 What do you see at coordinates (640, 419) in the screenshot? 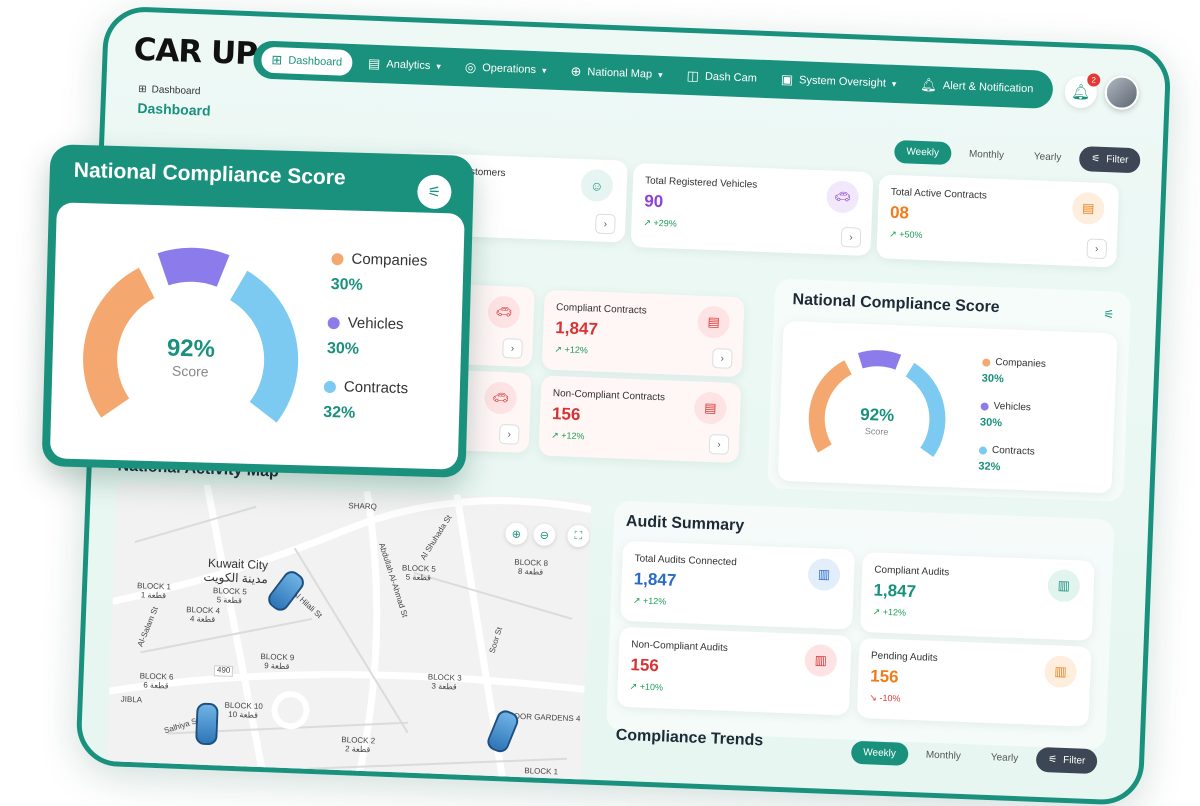
I see `kpi-non-compliant-contracts: Non-Compliant Contracts 156 ↗ +12% ▤ ›` at bounding box center [640, 419].